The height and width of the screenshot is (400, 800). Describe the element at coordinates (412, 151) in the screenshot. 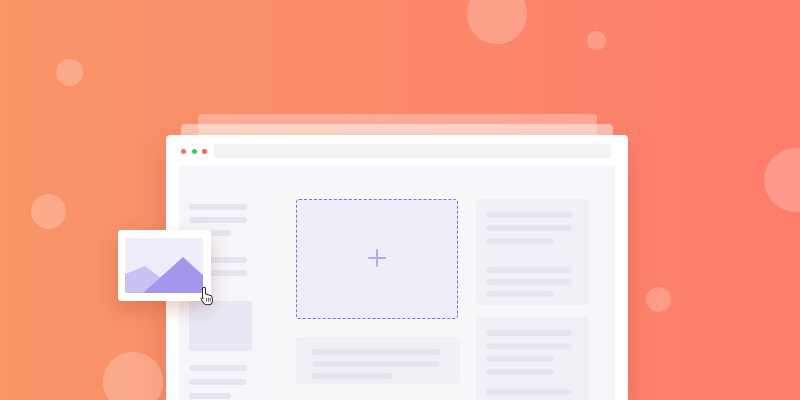

I see `address-bar` at that location.